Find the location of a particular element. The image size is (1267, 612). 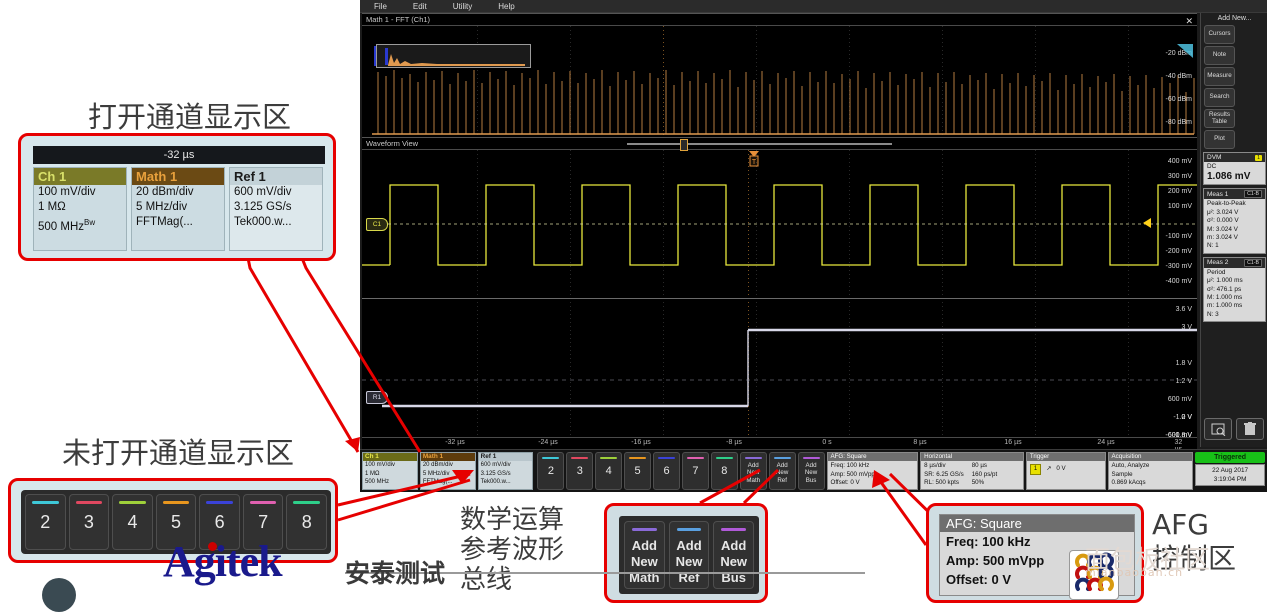

trigger-level: 0 V is located at coordinates (1061, 469).